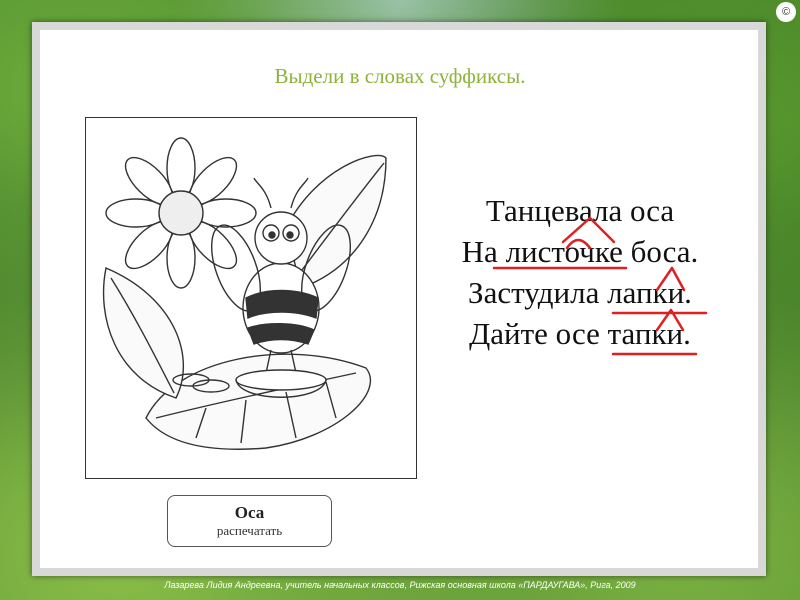 This screenshot has height=600, width=800. Describe the element at coordinates (400, 76) in the screenshot. I see `slide-title: Выдели в словах суффиксы.` at that location.